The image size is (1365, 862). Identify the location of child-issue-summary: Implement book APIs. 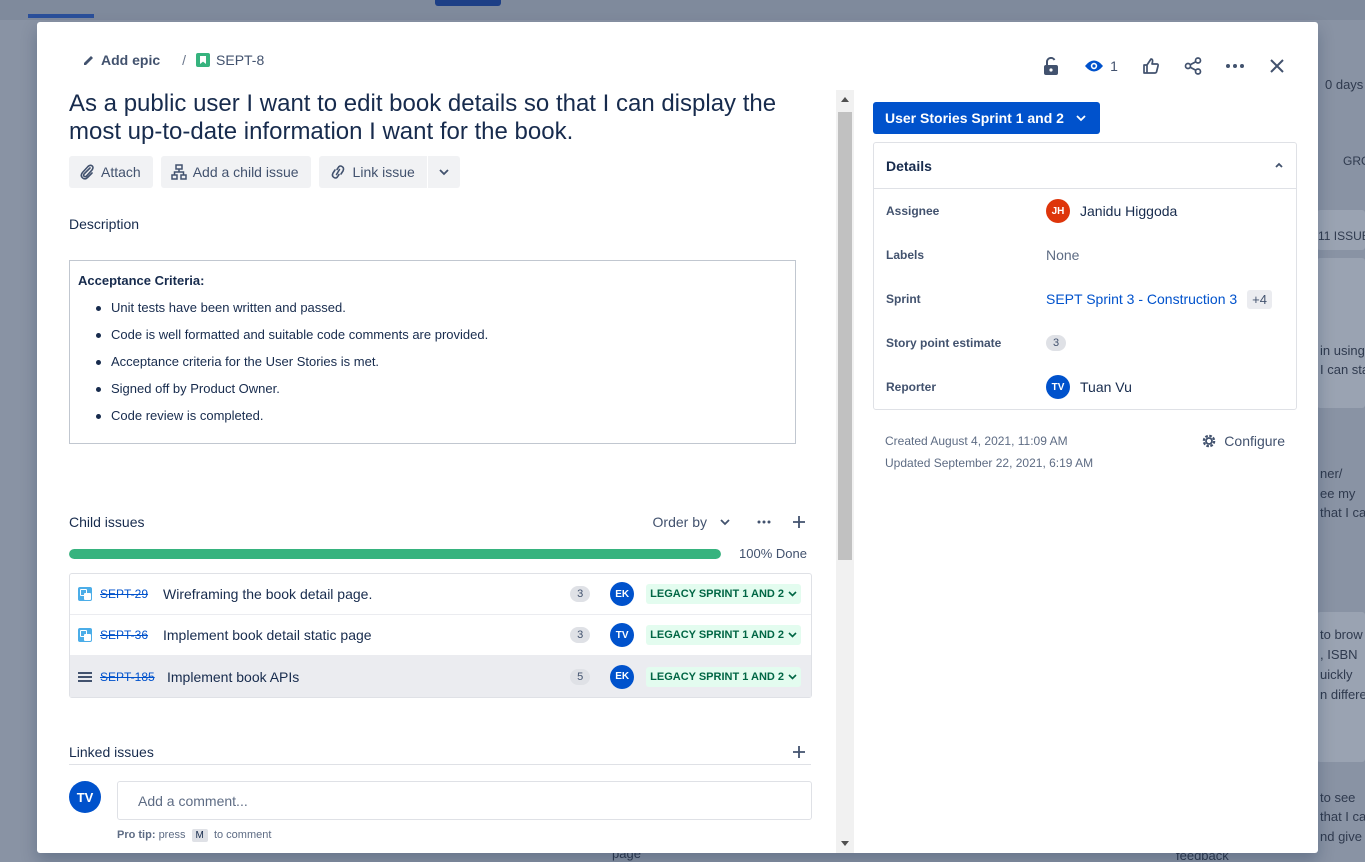
(368, 677).